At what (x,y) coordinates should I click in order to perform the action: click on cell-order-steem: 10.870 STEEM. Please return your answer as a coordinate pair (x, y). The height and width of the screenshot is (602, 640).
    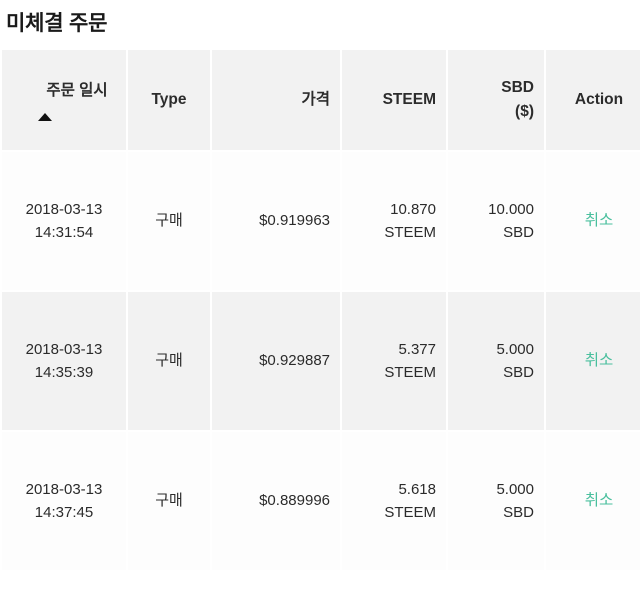
    Looking at the image, I should click on (394, 221).